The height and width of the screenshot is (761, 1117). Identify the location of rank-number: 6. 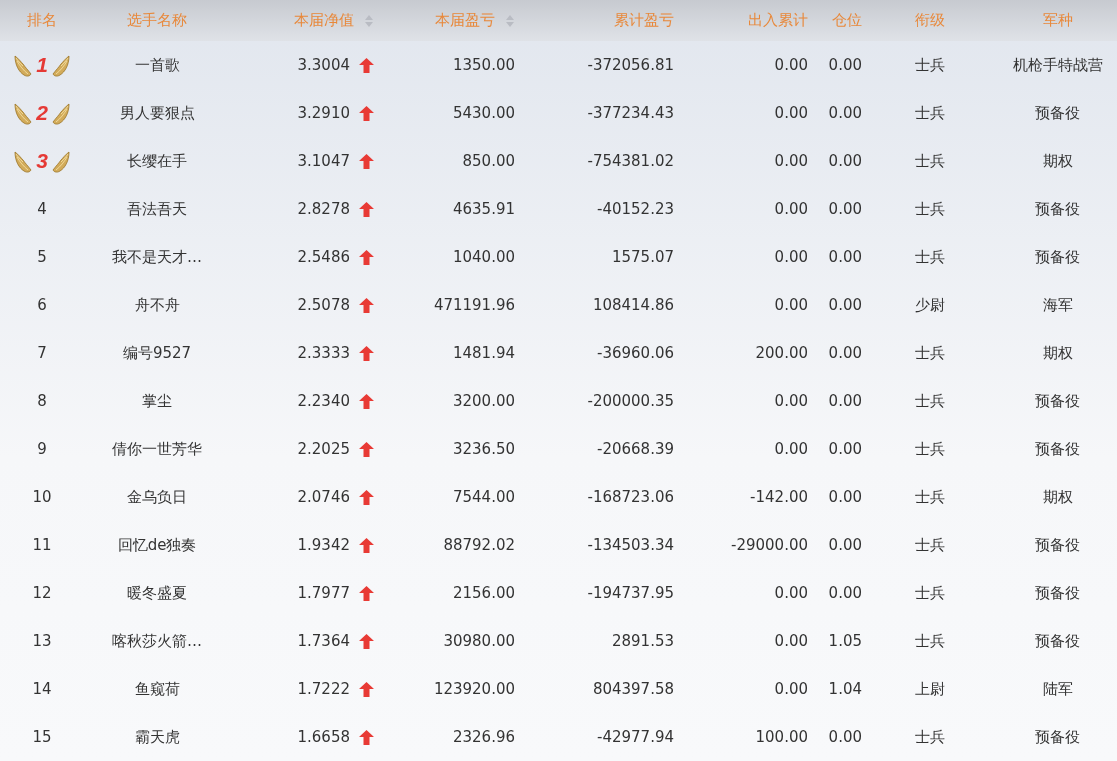
(42, 305).